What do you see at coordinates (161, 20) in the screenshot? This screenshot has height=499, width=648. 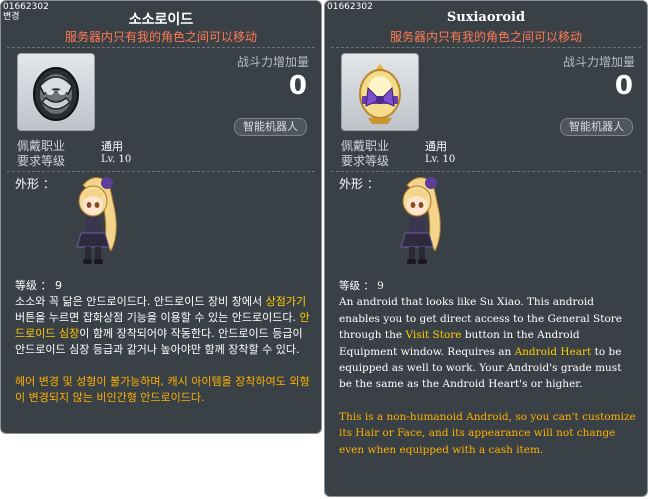 I see `item-name: 소소로이드` at bounding box center [161, 20].